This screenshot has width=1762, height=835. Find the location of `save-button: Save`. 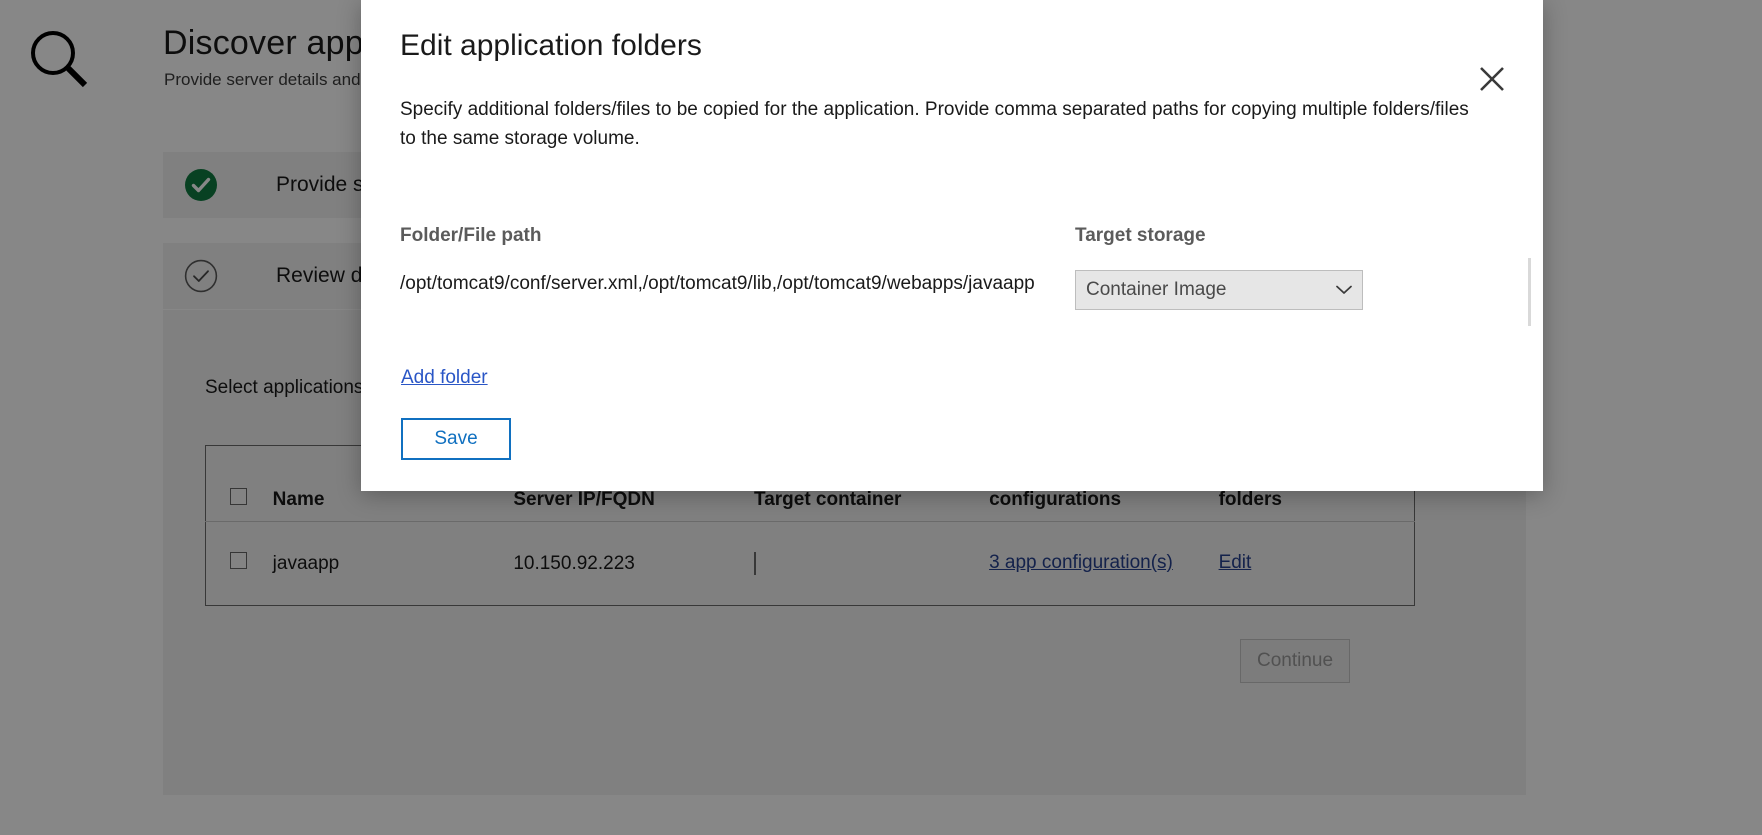

save-button: Save is located at coordinates (456, 439).